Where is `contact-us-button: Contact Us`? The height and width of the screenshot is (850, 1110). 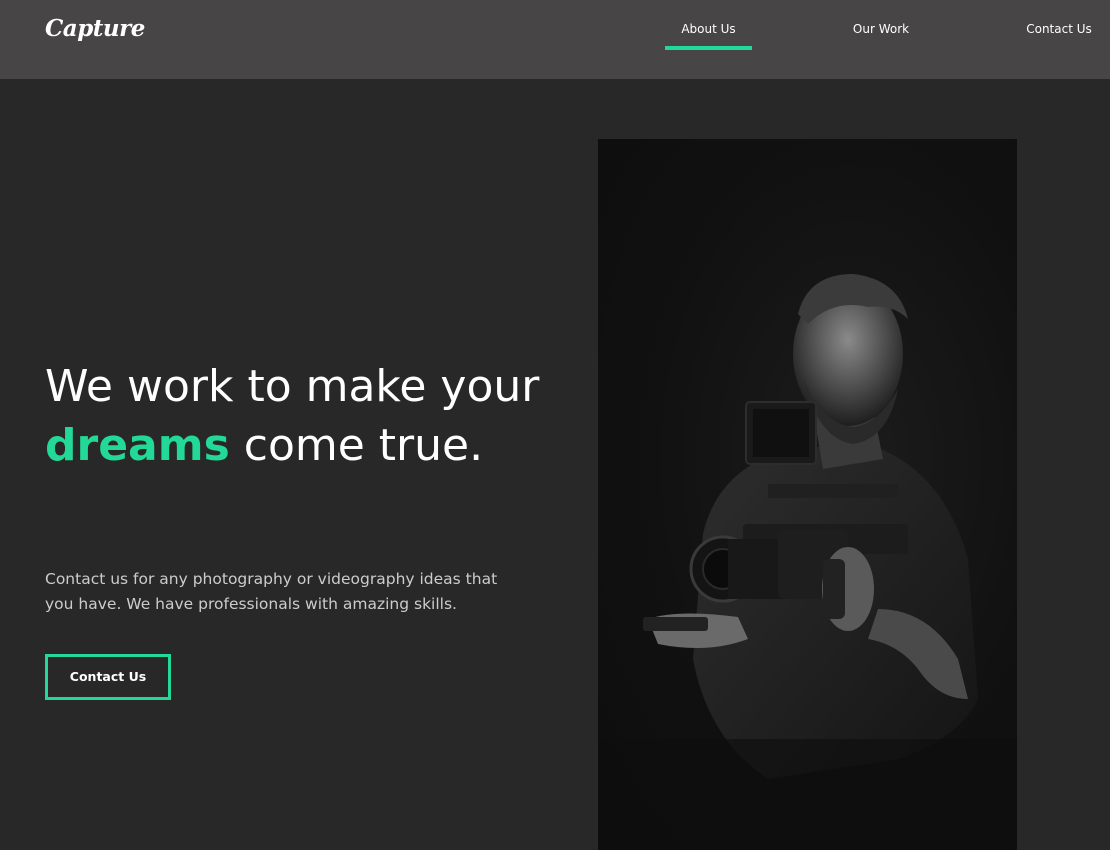 contact-us-button: Contact Us is located at coordinates (108, 677).